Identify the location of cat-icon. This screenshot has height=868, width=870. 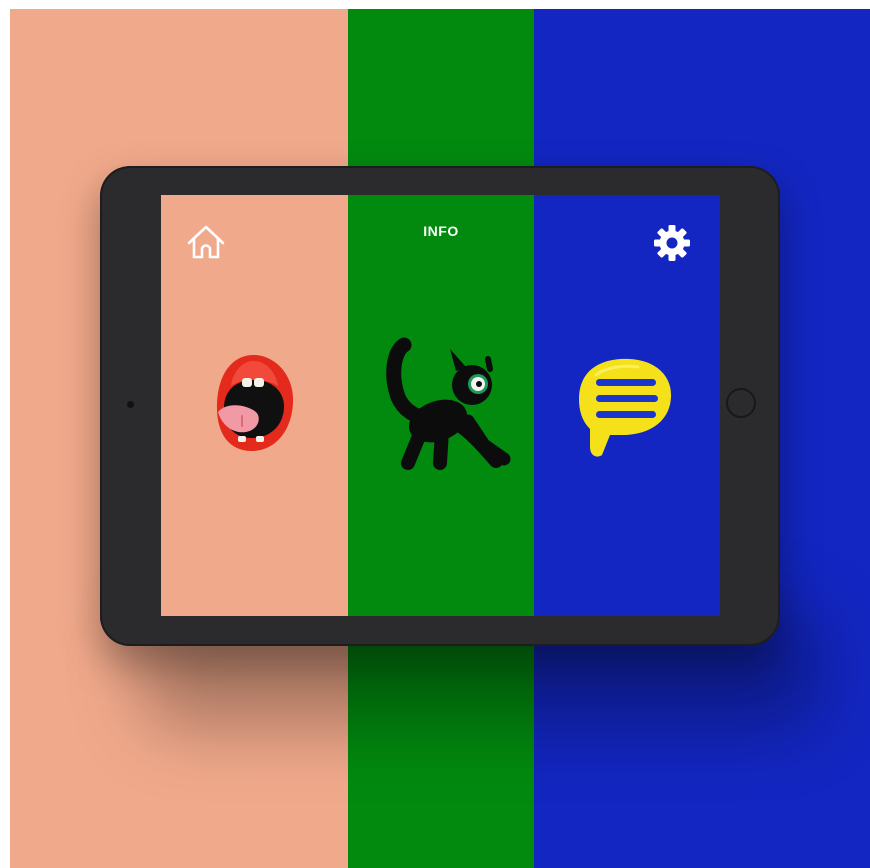
(445, 406).